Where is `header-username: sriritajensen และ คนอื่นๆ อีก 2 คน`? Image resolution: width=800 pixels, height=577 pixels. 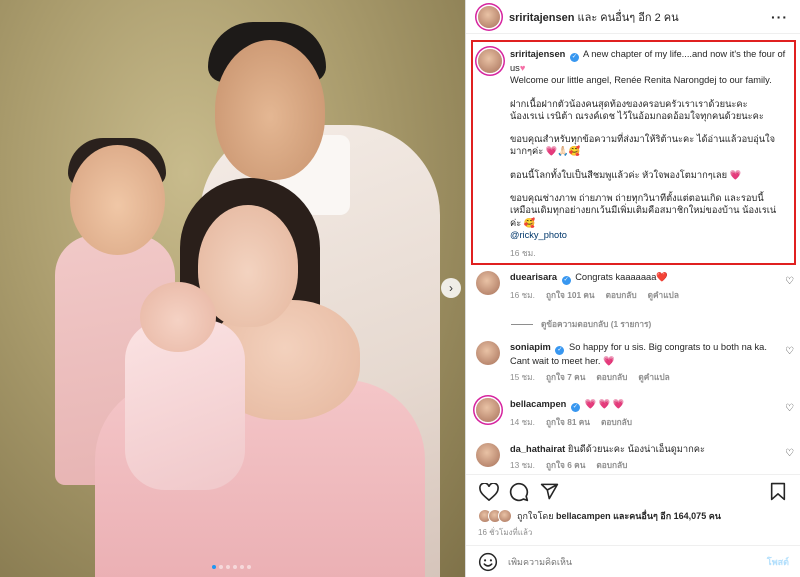
header-username: sriritajensen และ คนอื่นๆ อีก 2 คน is located at coordinates (594, 17).